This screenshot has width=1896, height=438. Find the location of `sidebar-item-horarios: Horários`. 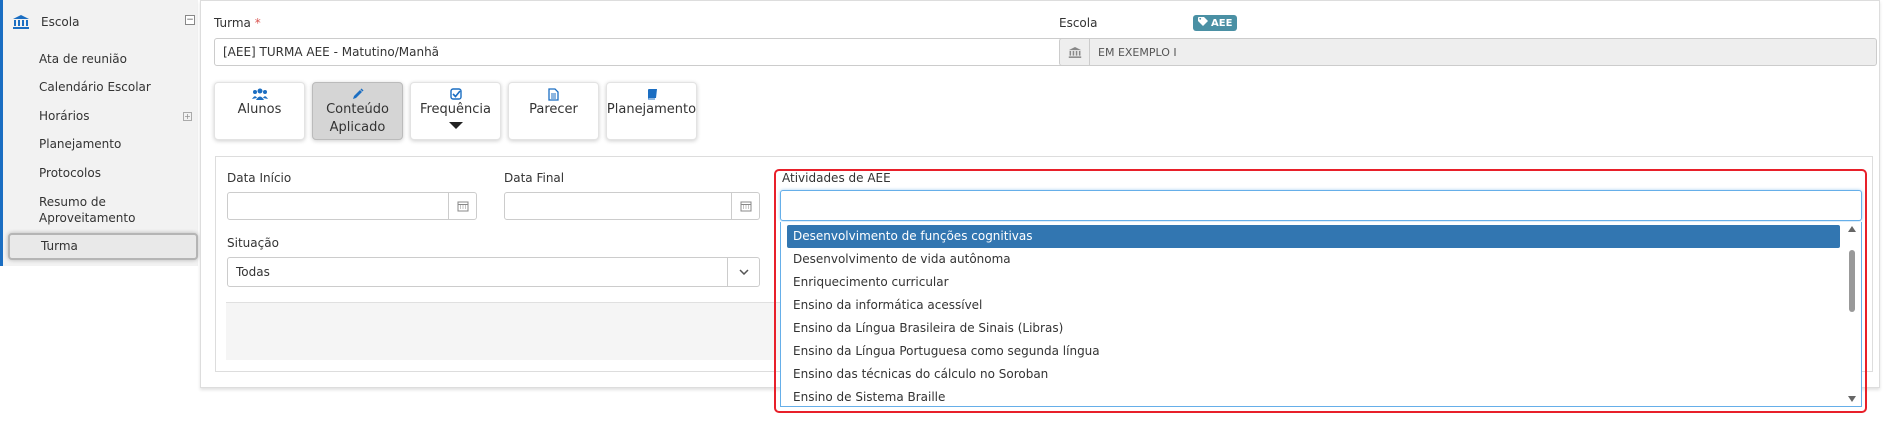

sidebar-item-horarios: Horários is located at coordinates (64, 116).